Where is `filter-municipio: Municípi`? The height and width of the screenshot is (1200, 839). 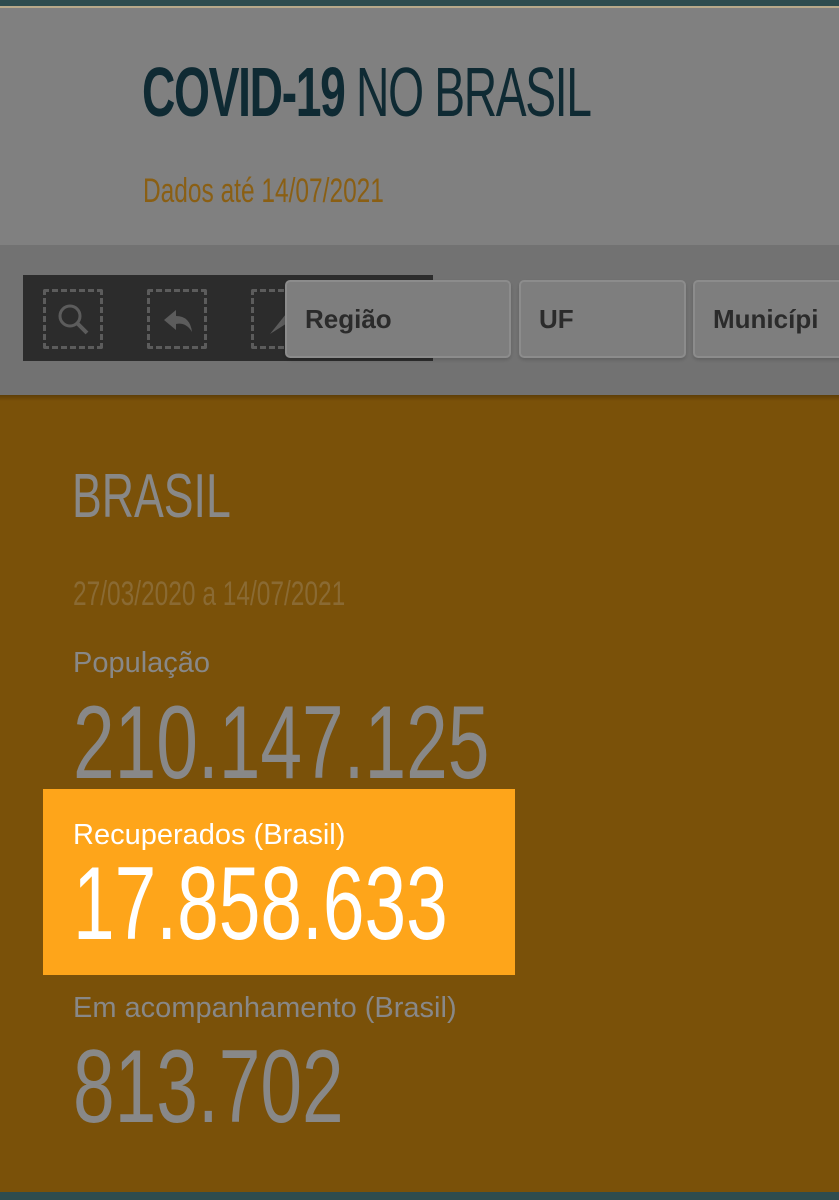 filter-municipio: Municípi is located at coordinates (766, 319).